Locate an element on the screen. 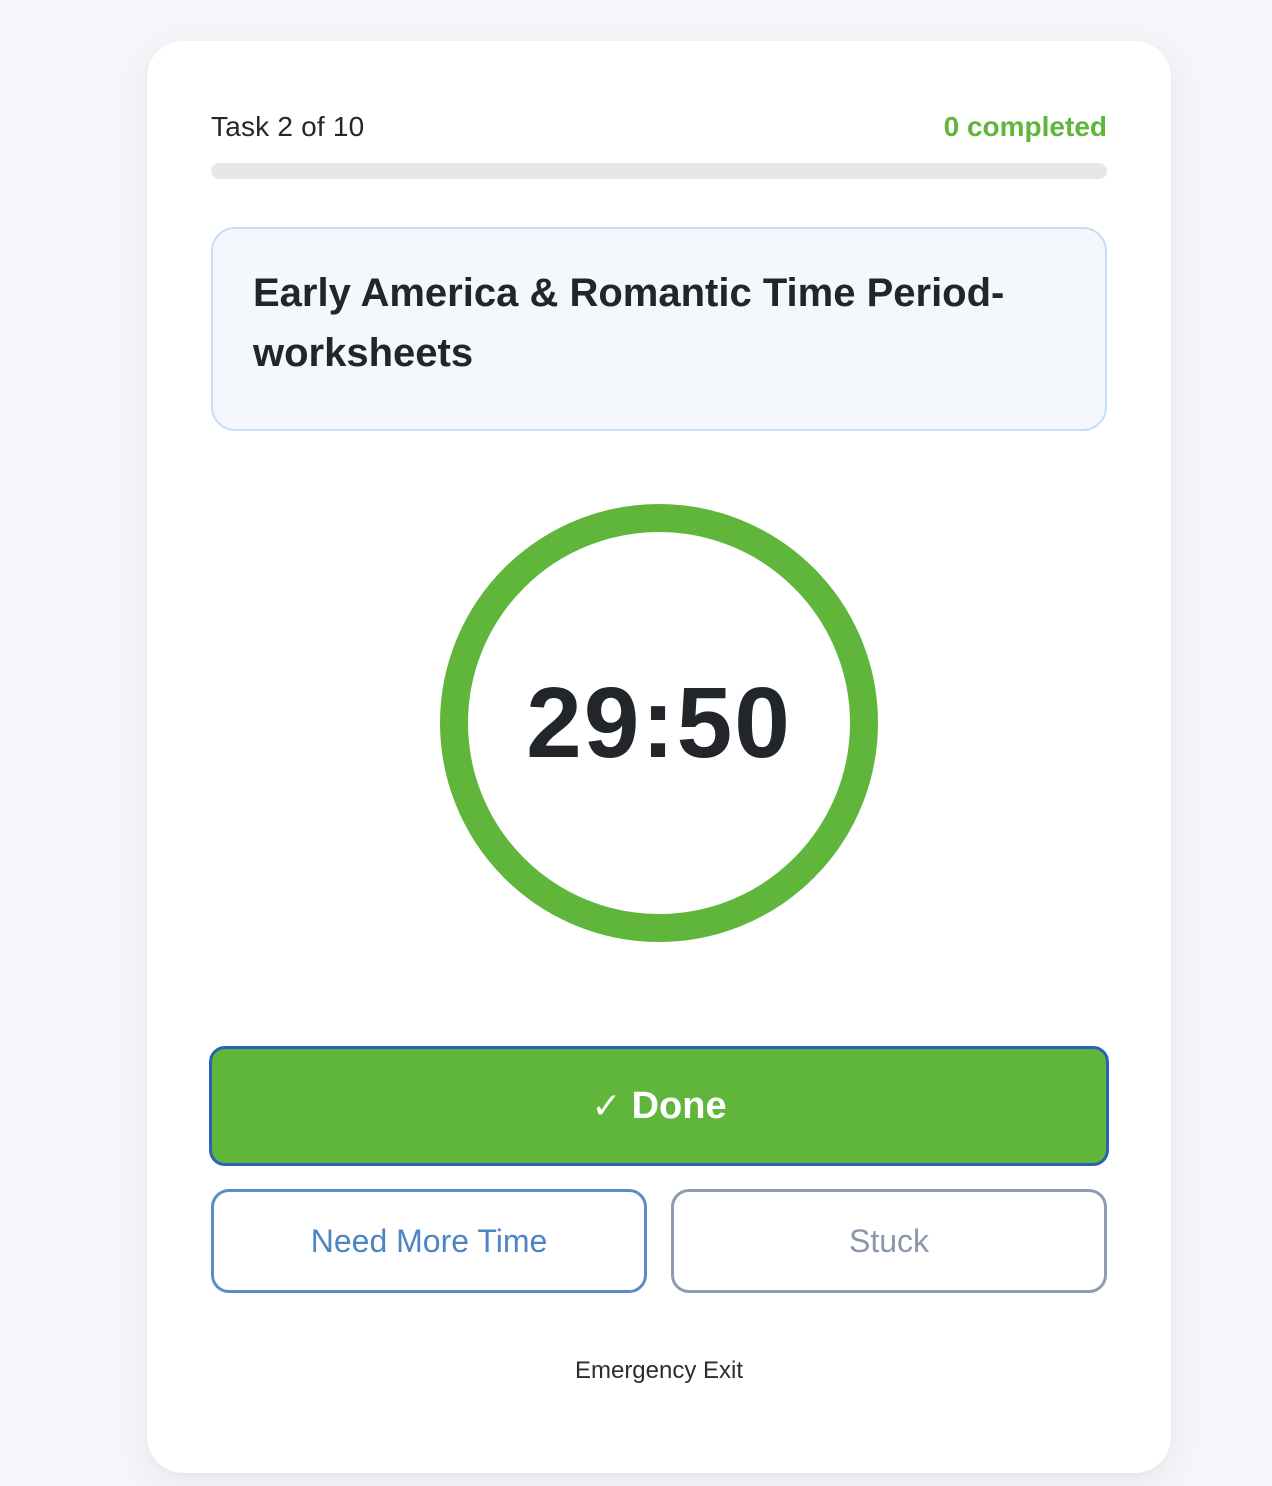 This screenshot has width=1272, height=1486. emergency-exit-link: Emergency Exit is located at coordinates (659, 1371).